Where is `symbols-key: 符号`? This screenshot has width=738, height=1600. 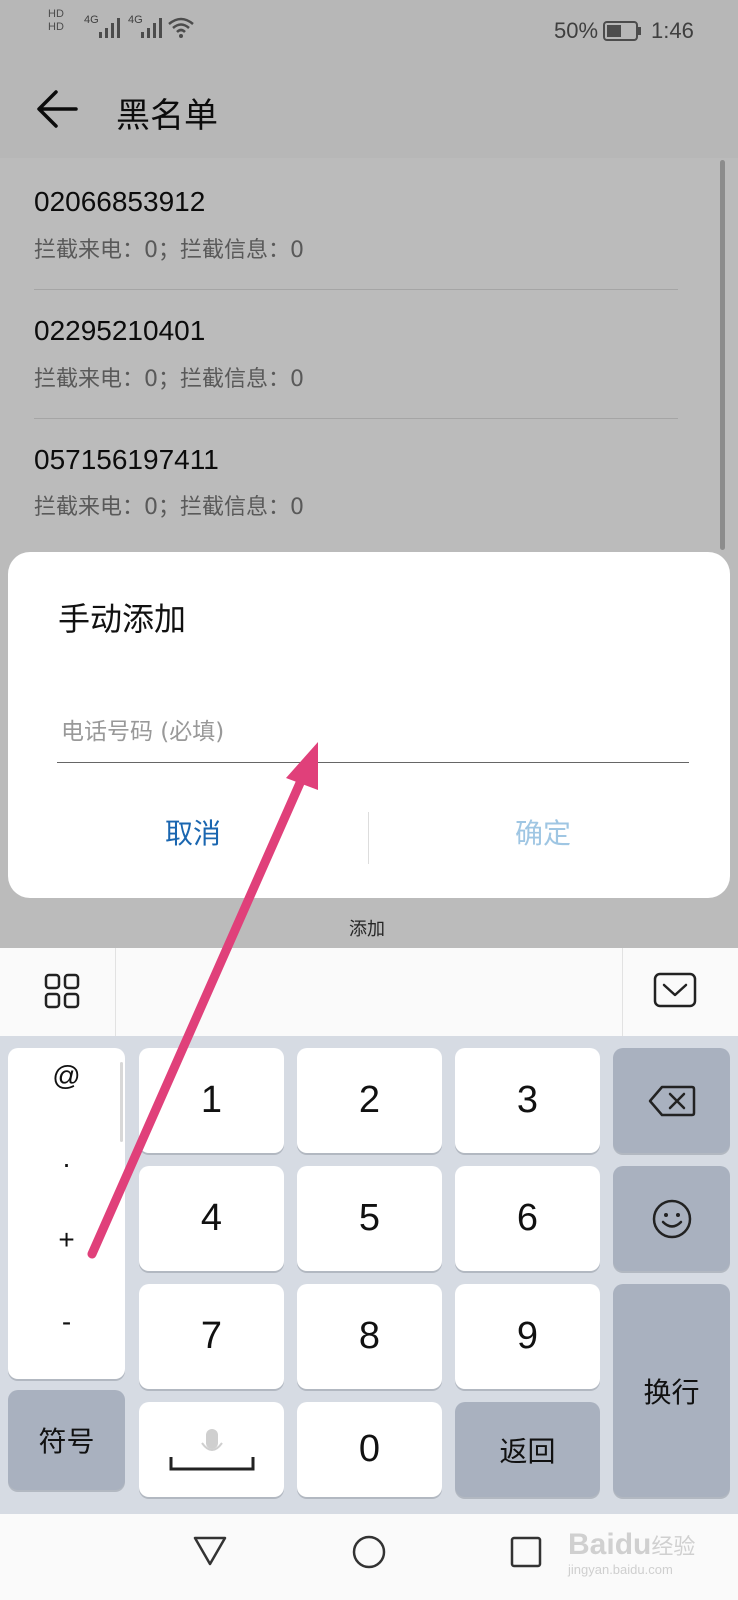 symbols-key: 符号 is located at coordinates (66, 1440).